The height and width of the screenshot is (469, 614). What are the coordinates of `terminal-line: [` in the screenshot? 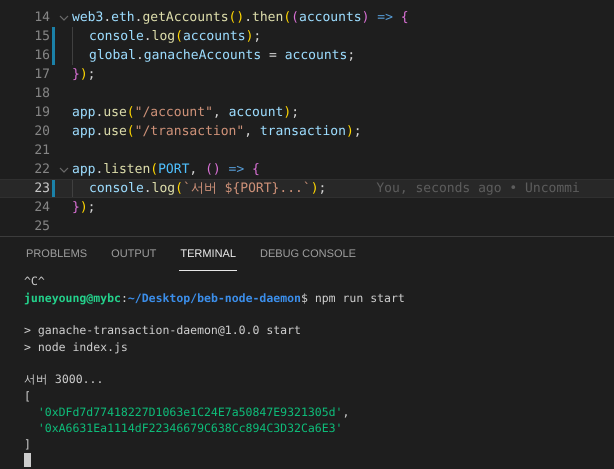 It's located at (27, 395).